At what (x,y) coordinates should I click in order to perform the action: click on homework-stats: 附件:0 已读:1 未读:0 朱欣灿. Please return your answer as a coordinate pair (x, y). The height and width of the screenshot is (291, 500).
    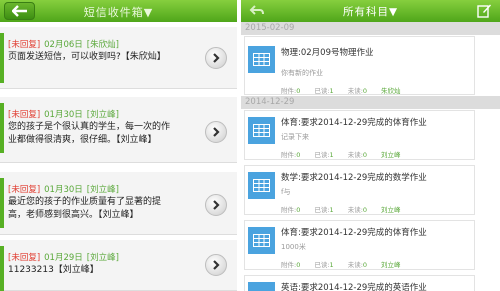
    Looking at the image, I should click on (341, 90).